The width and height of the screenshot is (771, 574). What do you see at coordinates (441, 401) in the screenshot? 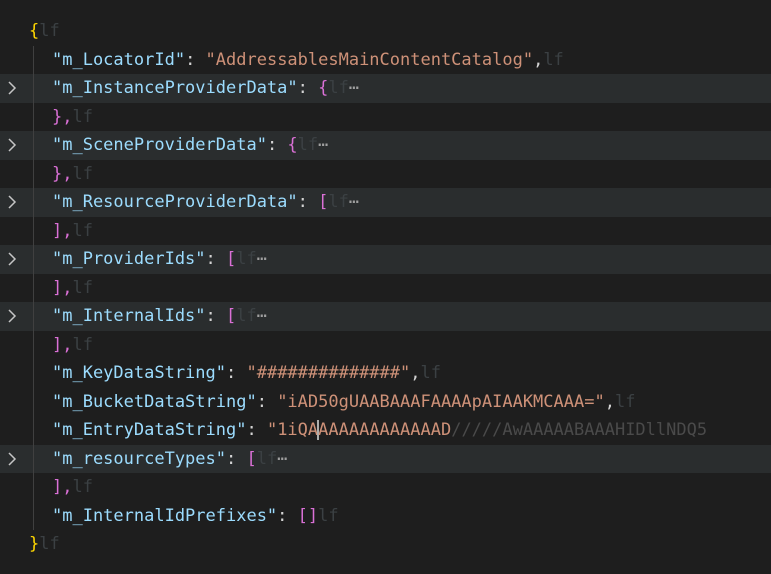
I see `json-string-value: "iAD50gUAABAAAFAAAApAIAAKMCAAA="` at bounding box center [441, 401].